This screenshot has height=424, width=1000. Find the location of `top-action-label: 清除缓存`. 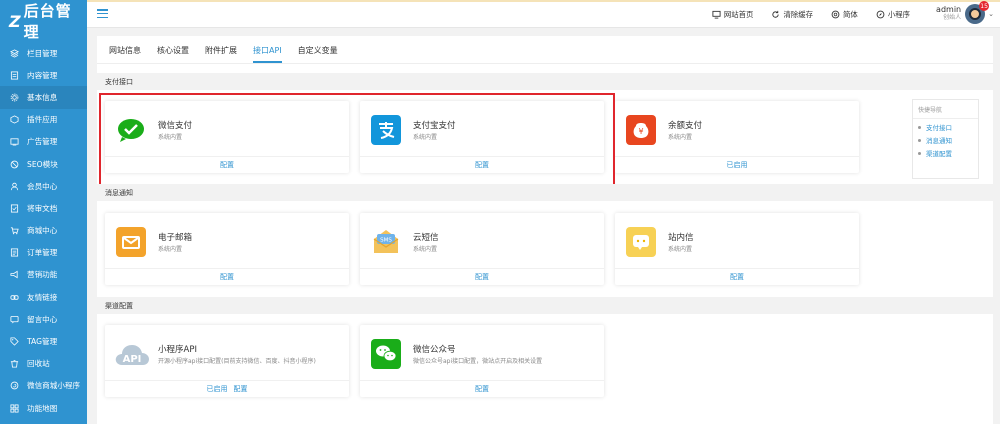

top-action-label: 清除缓存 is located at coordinates (798, 14).